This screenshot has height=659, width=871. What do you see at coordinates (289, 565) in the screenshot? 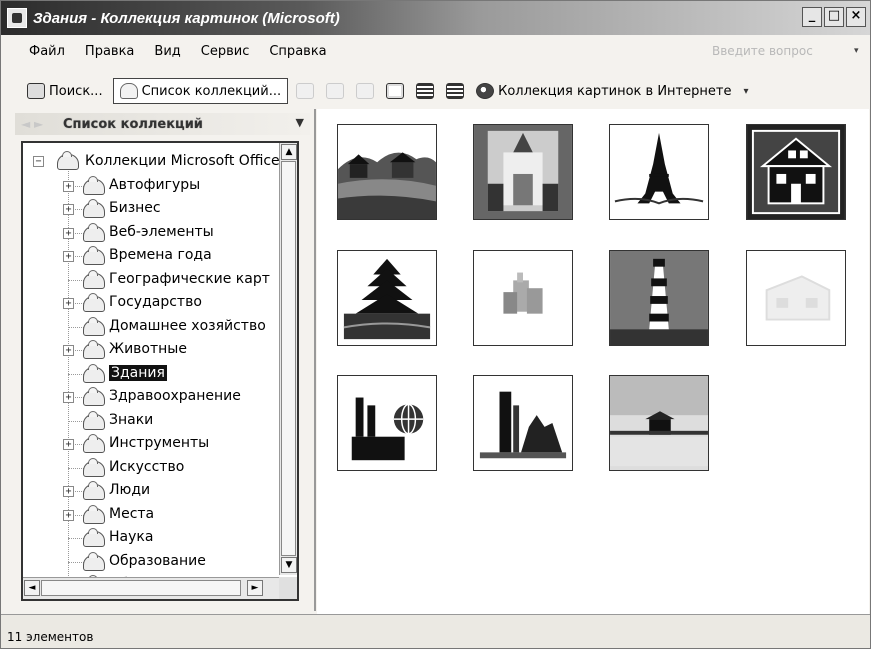
I see `scroll-down-icon: ▼` at bounding box center [289, 565].